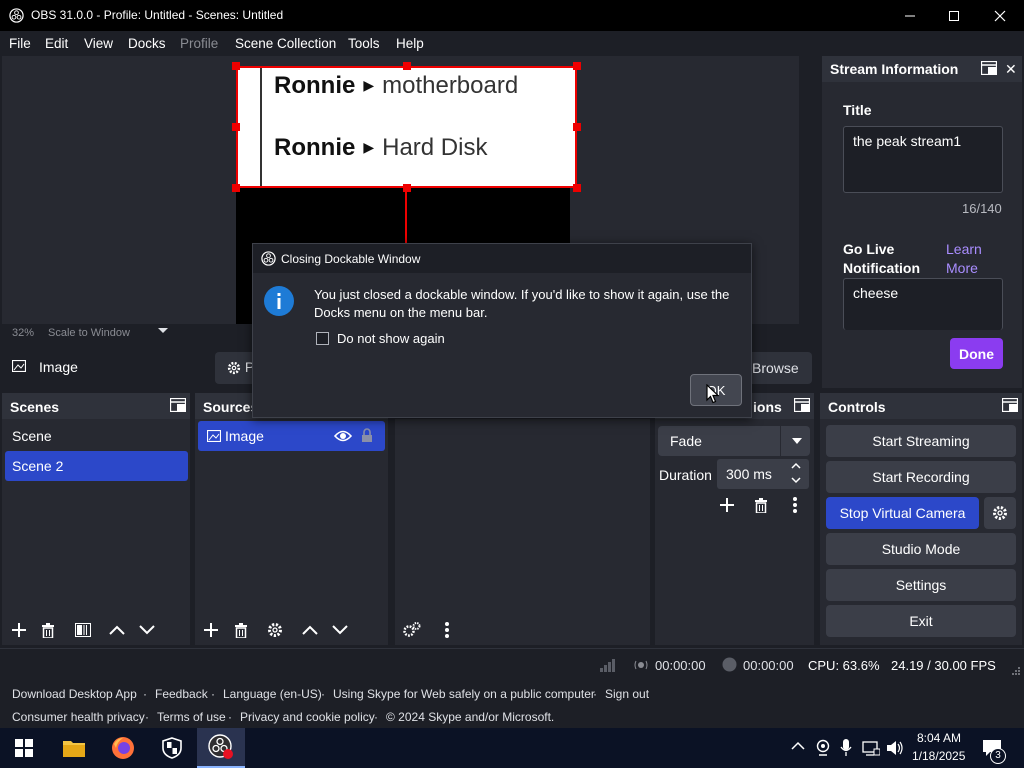 Image resolution: width=1024 pixels, height=768 pixels. Describe the element at coordinates (285, 43) in the screenshot. I see `menu-scene-collection: Scene Collection` at that location.